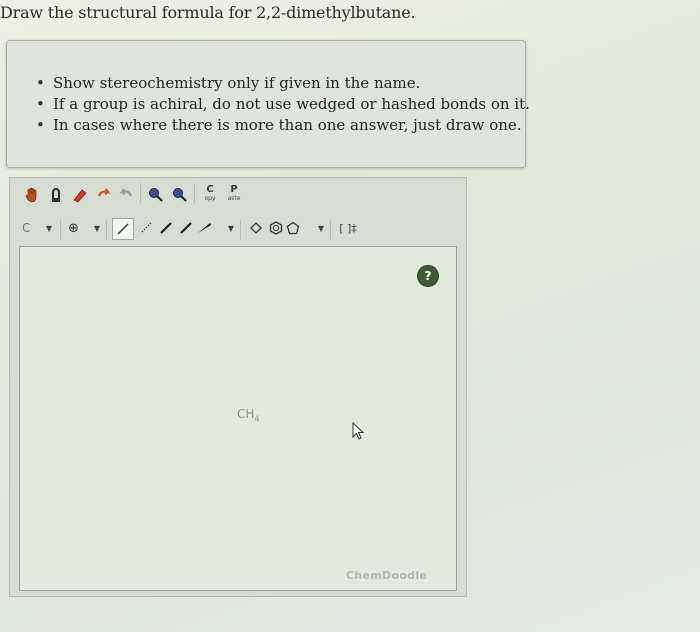 This screenshot has height=632, width=700. Describe the element at coordinates (80, 195) in the screenshot. I see `eraser-icon` at that location.